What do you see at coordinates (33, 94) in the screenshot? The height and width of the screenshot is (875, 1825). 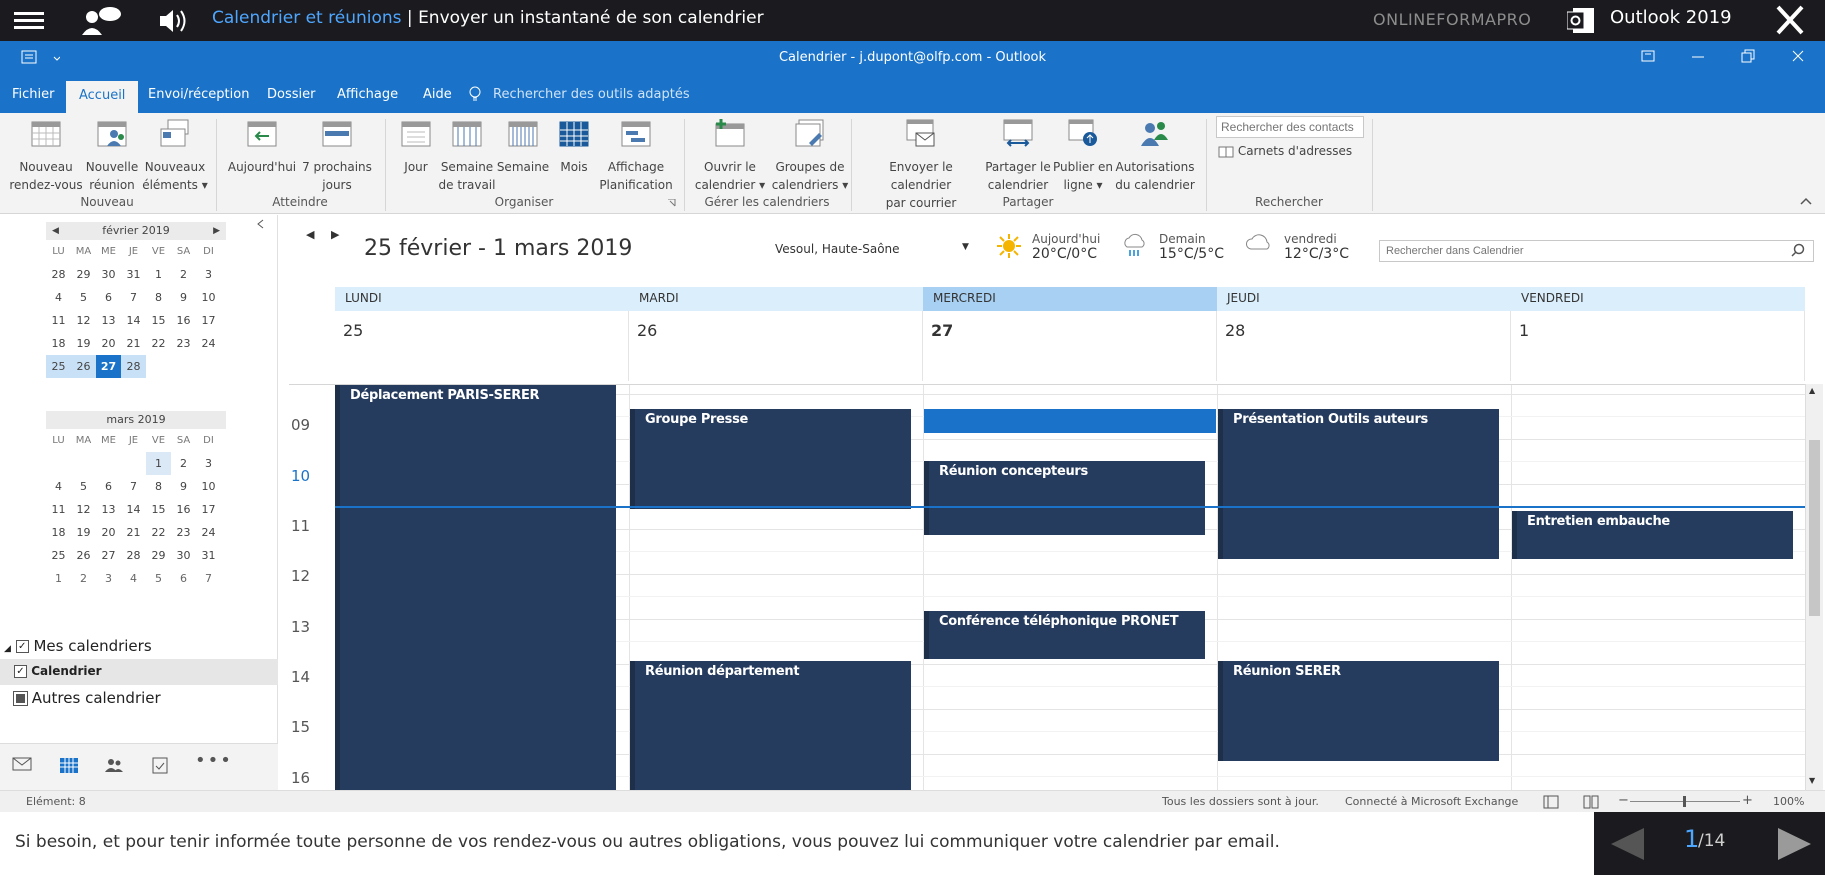 I see `tab-fichier: Fichier` at bounding box center [33, 94].